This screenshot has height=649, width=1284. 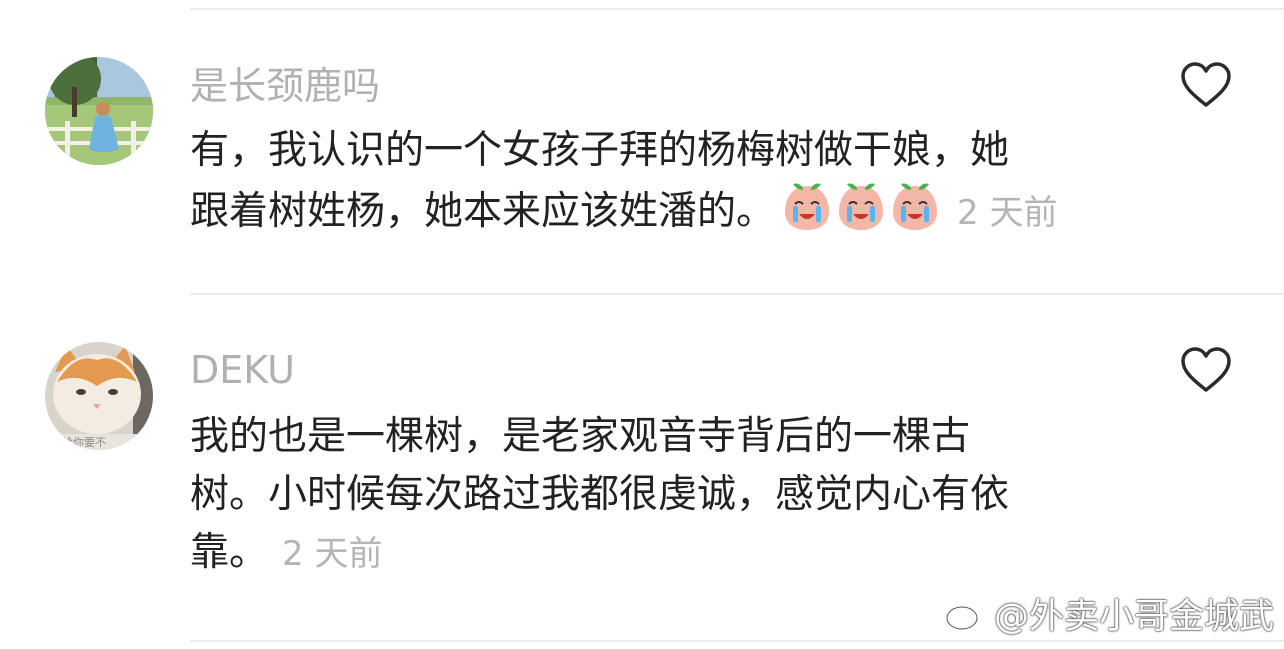 I want to click on avatar, so click(x=99, y=111).